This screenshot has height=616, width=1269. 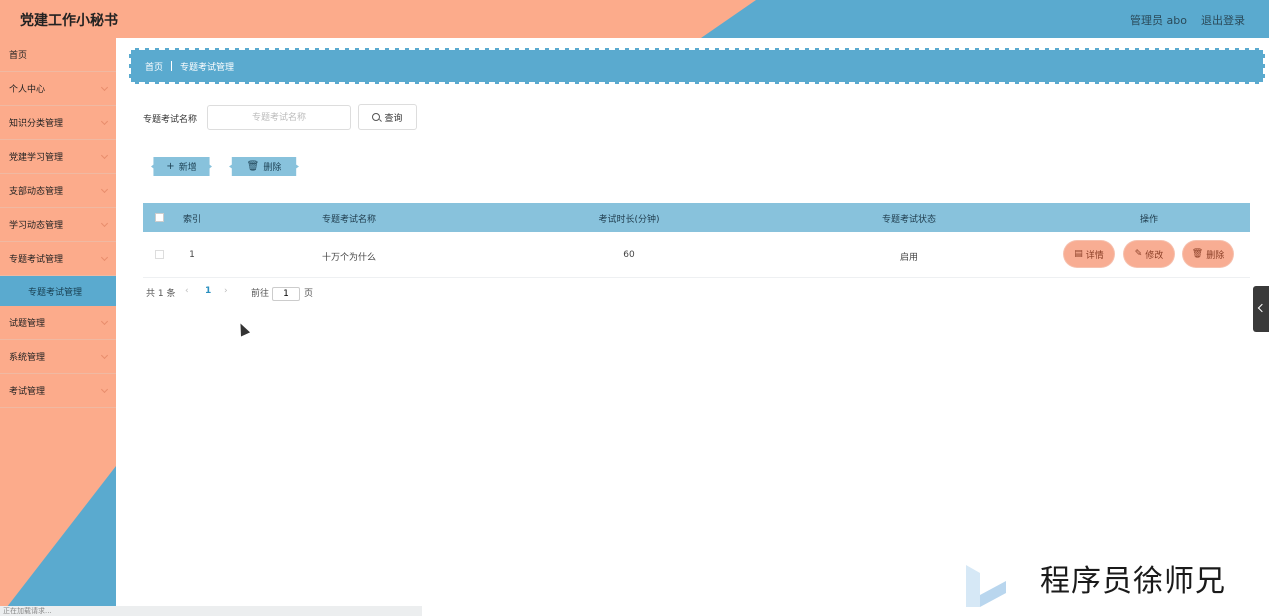 I want to click on search-button: 查询, so click(x=387, y=117).